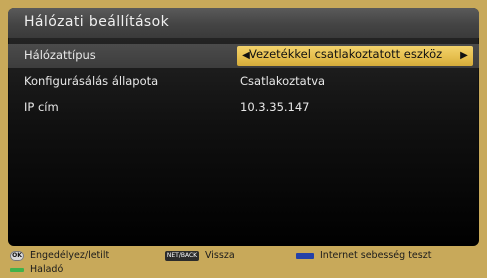 This screenshot has height=278, width=487. What do you see at coordinates (376, 255) in the screenshot?
I see `footer-blue-text: Internet sebesség teszt` at bounding box center [376, 255].